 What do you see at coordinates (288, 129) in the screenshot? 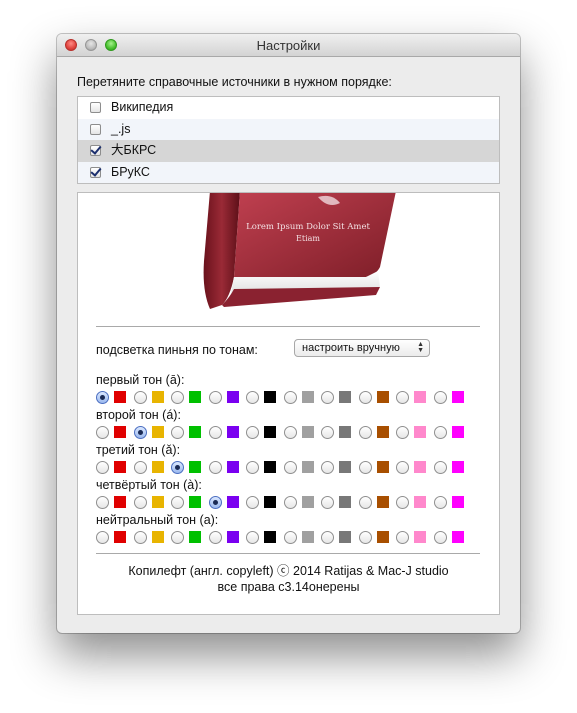
I see `source-row-js: _.js` at bounding box center [288, 129].